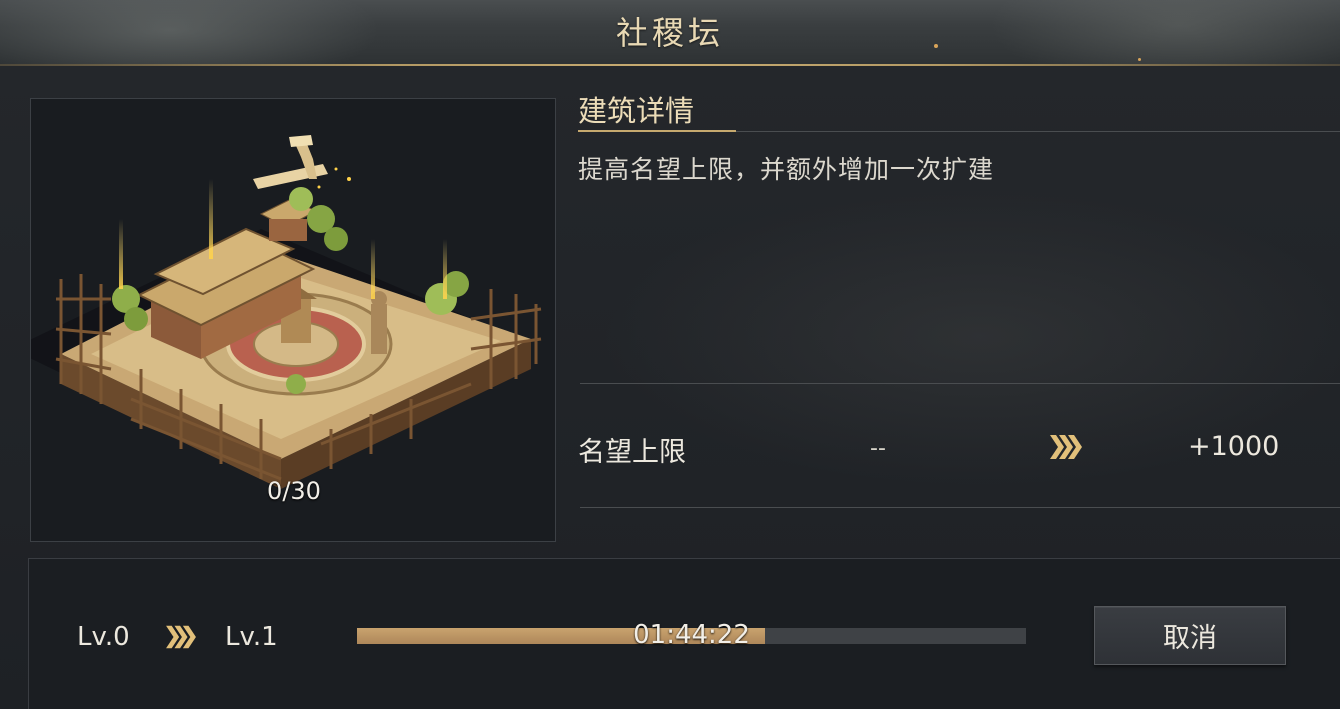 The width and height of the screenshot is (1340, 709). Describe the element at coordinates (786, 169) in the screenshot. I see `building-description: 提高名望上限，并额外增加一次扩建` at that location.